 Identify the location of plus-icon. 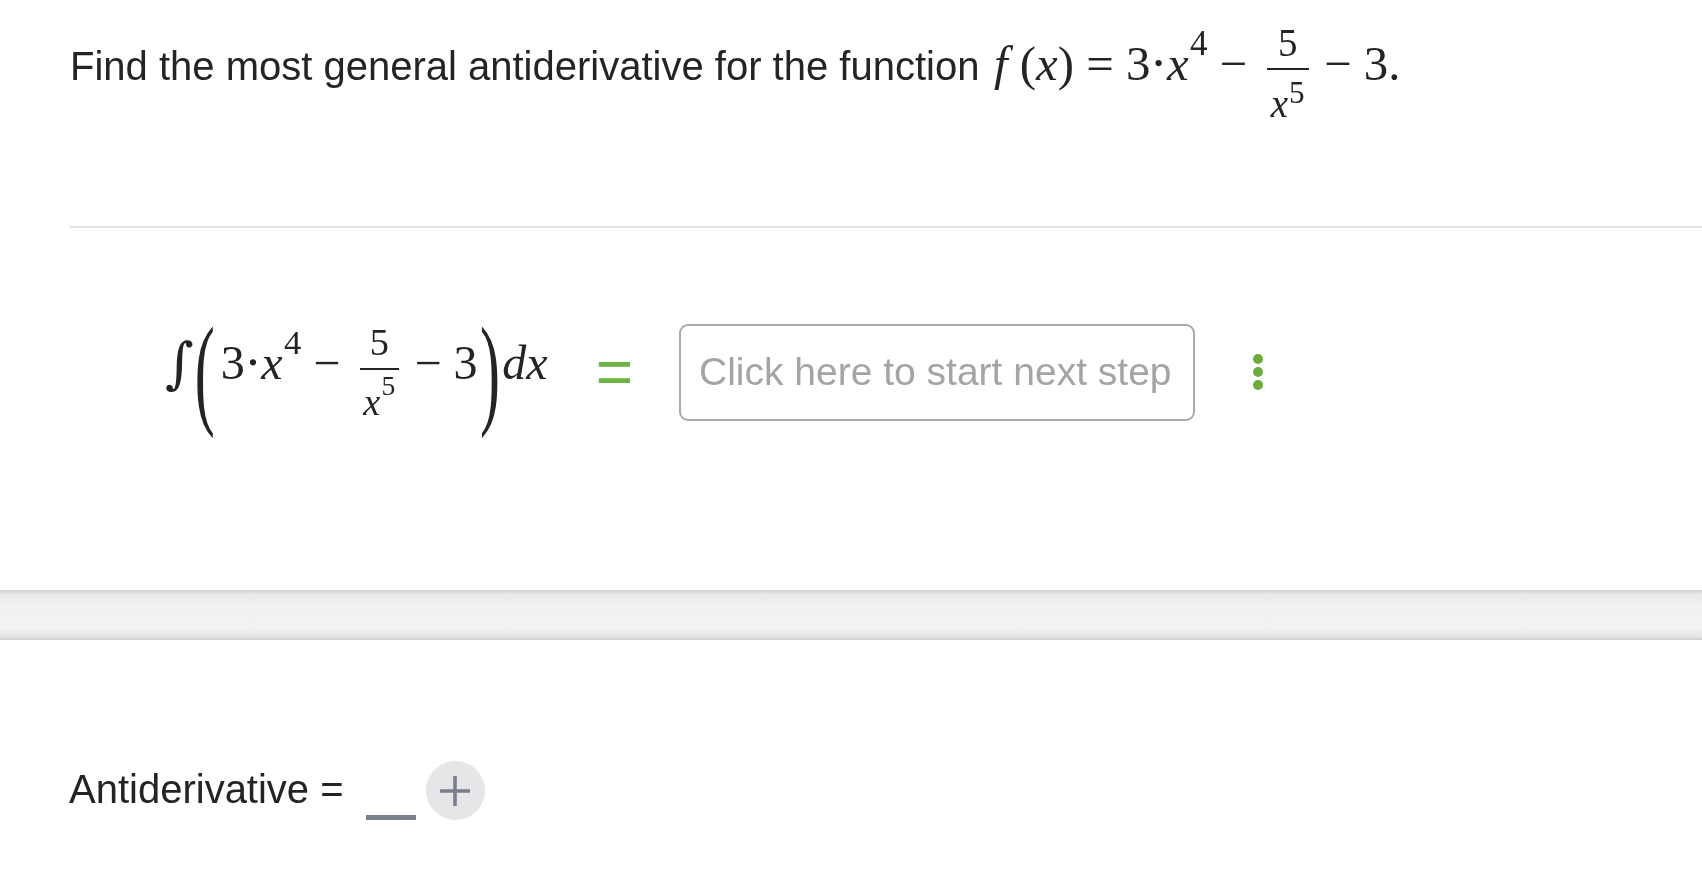
(455, 790).